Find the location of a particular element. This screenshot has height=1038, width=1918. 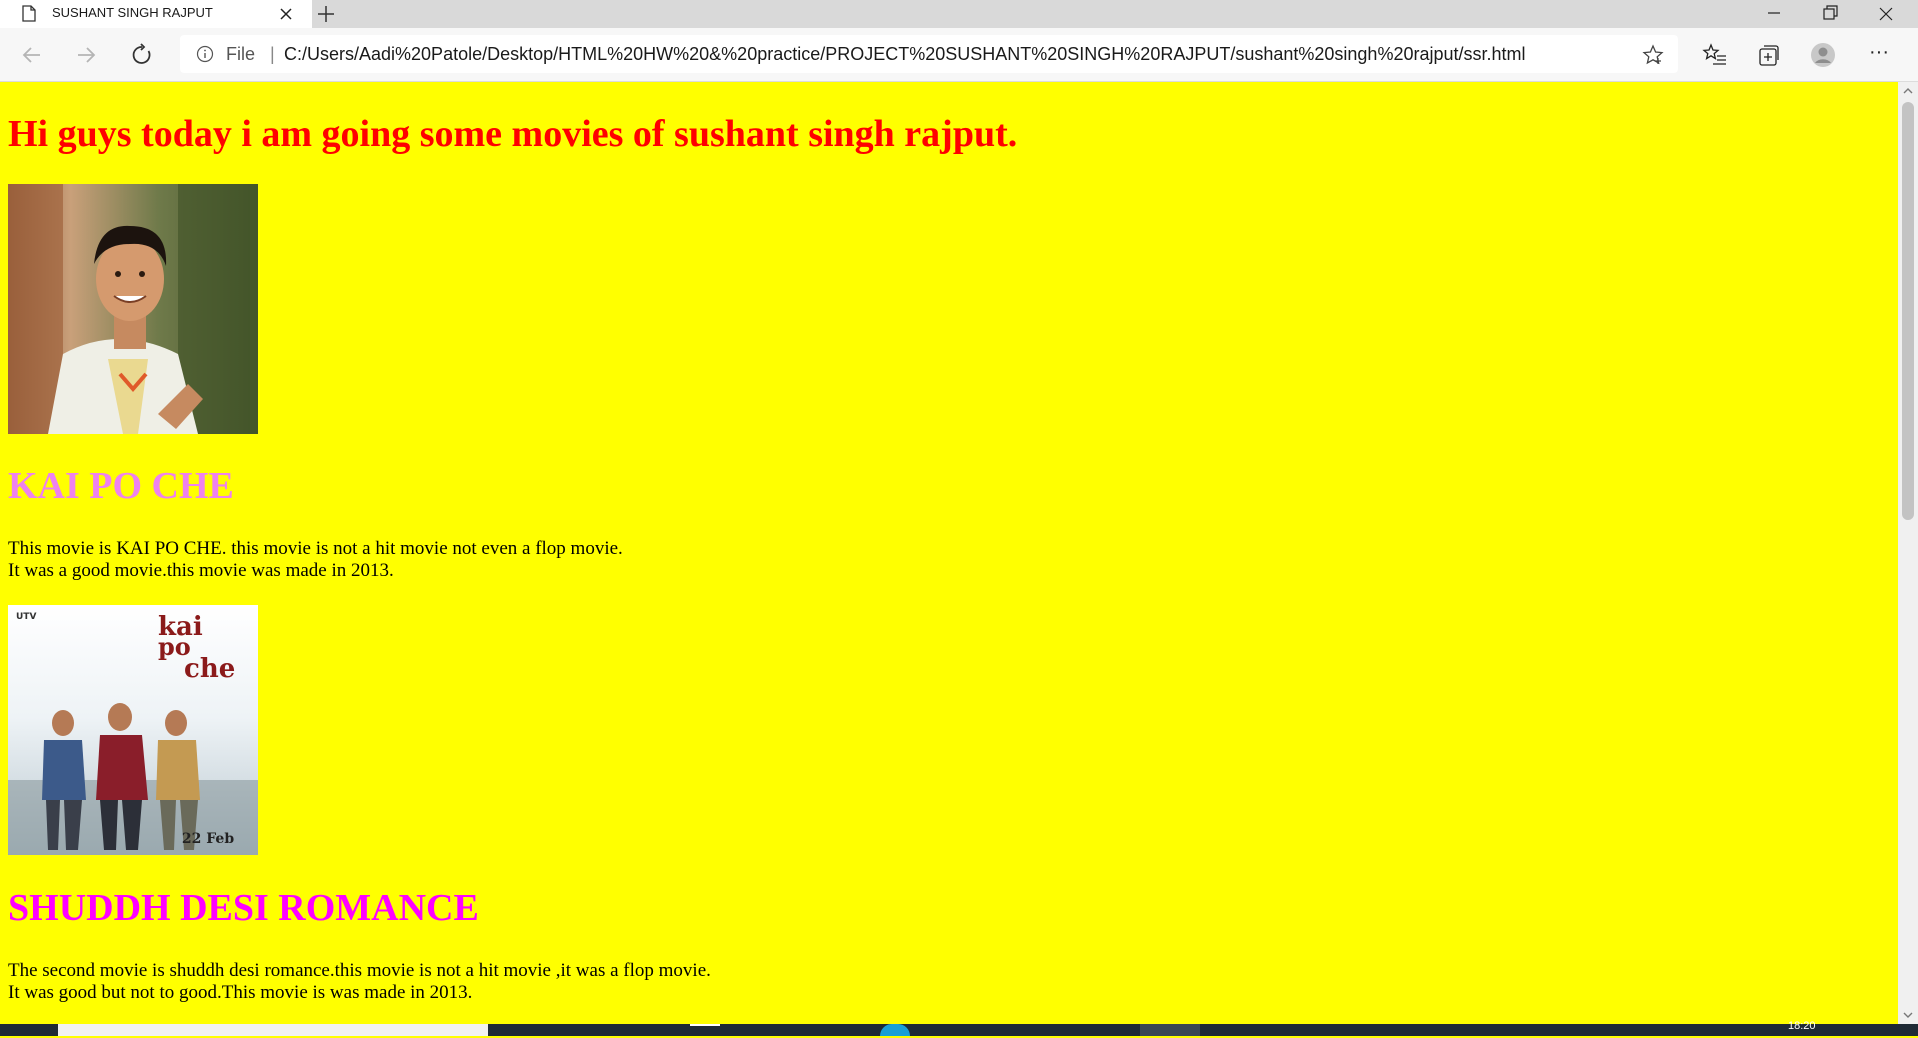

profile-avatar-icon is located at coordinates (1823, 55).